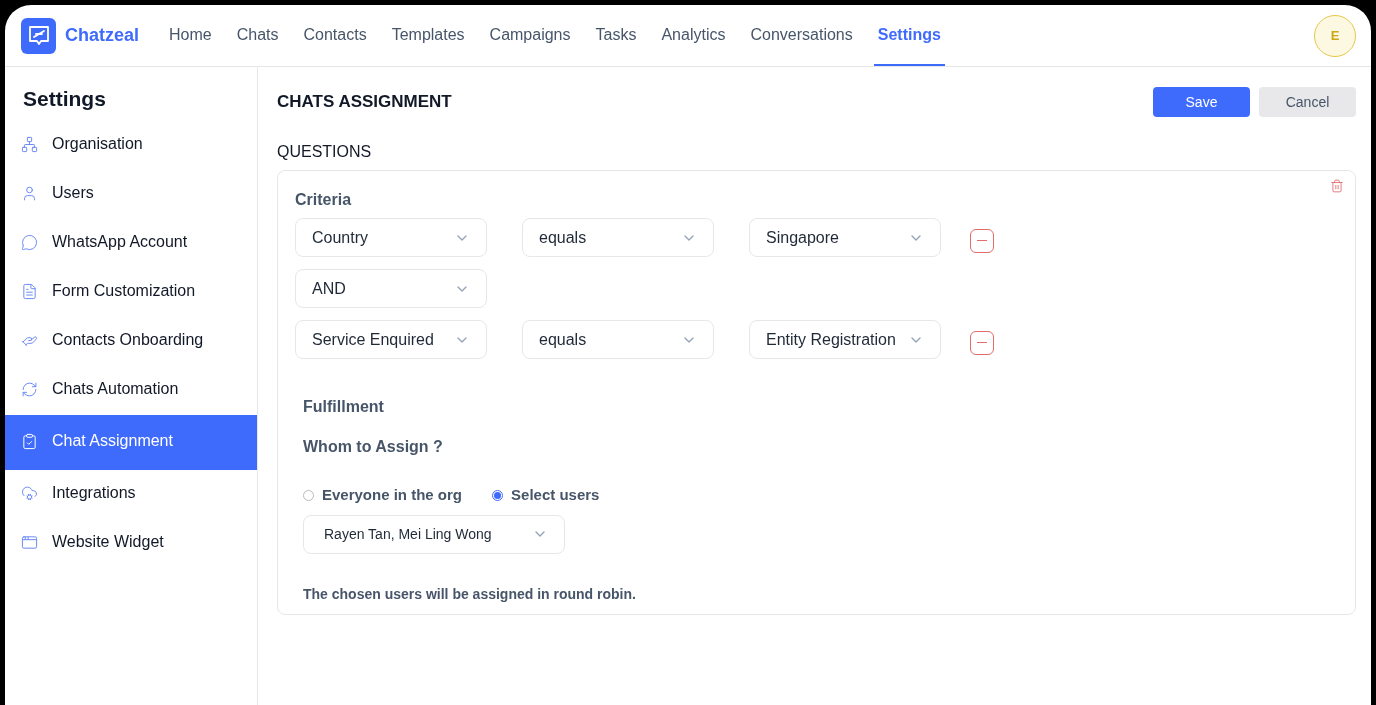 The height and width of the screenshot is (705, 1376). Describe the element at coordinates (530, 35) in the screenshot. I see `nav-link: Campaigns` at that location.